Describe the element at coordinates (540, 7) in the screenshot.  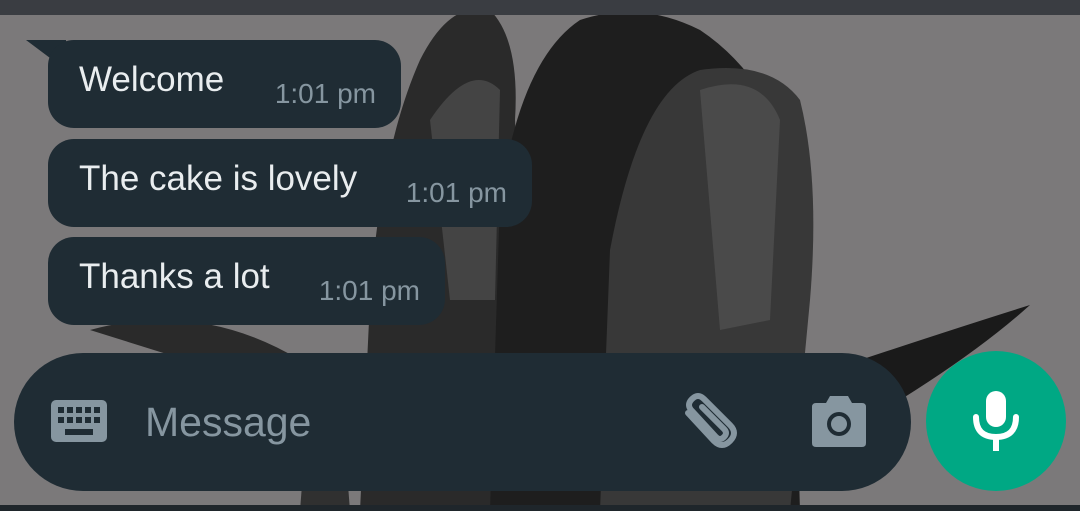
I see `status-bar-edge` at that location.